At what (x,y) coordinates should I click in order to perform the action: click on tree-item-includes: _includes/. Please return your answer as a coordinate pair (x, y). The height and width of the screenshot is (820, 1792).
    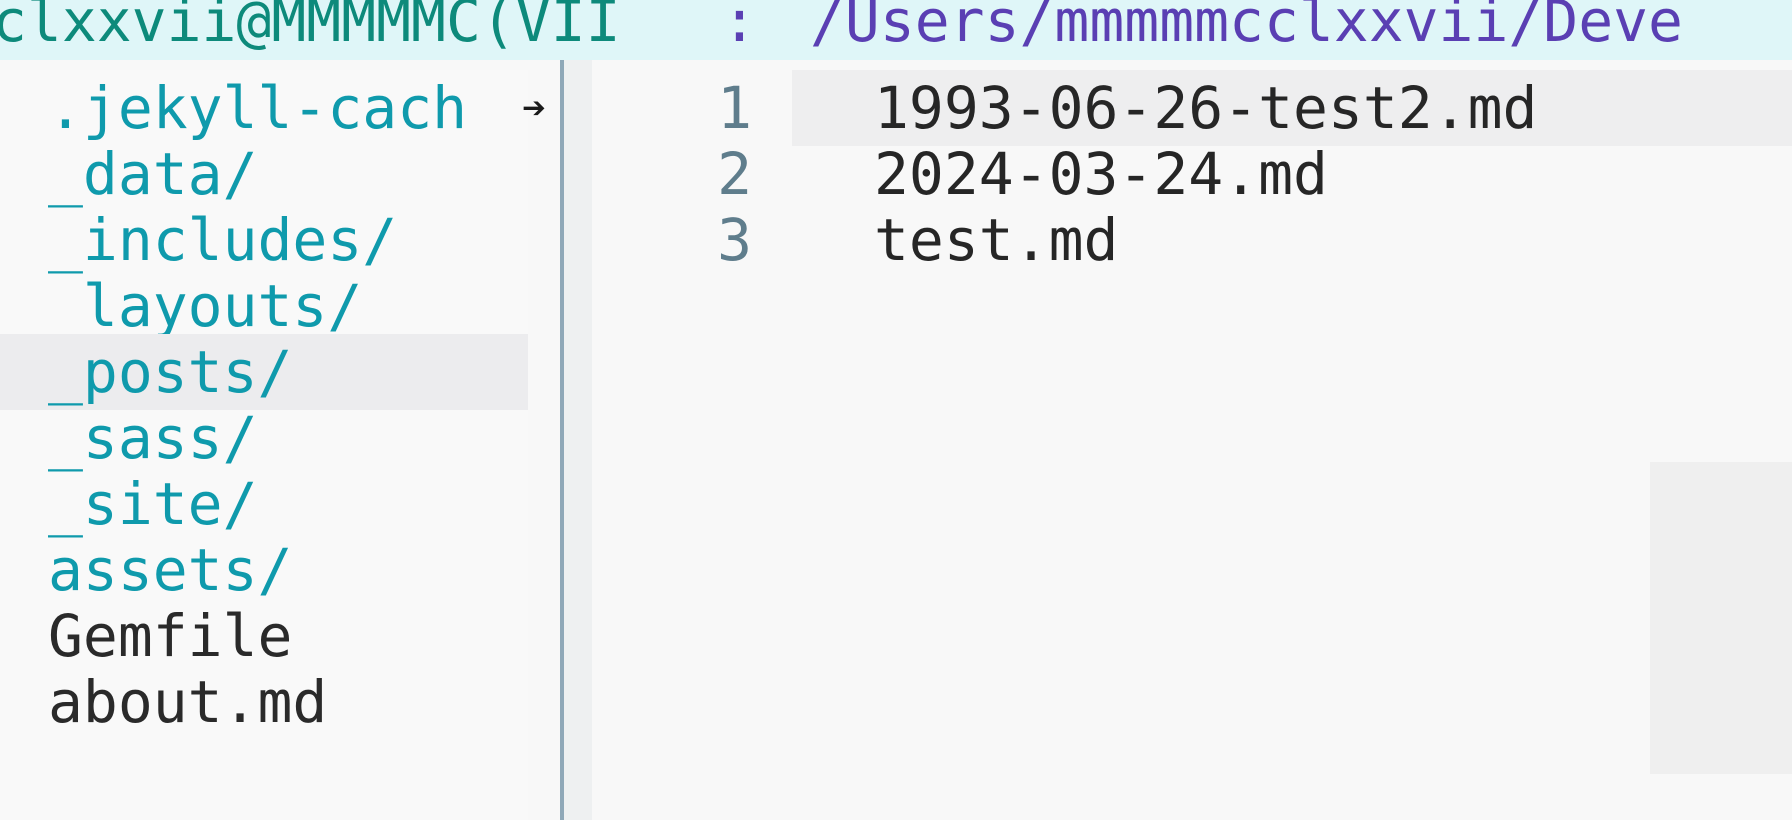
    Looking at the image, I should click on (264, 240).